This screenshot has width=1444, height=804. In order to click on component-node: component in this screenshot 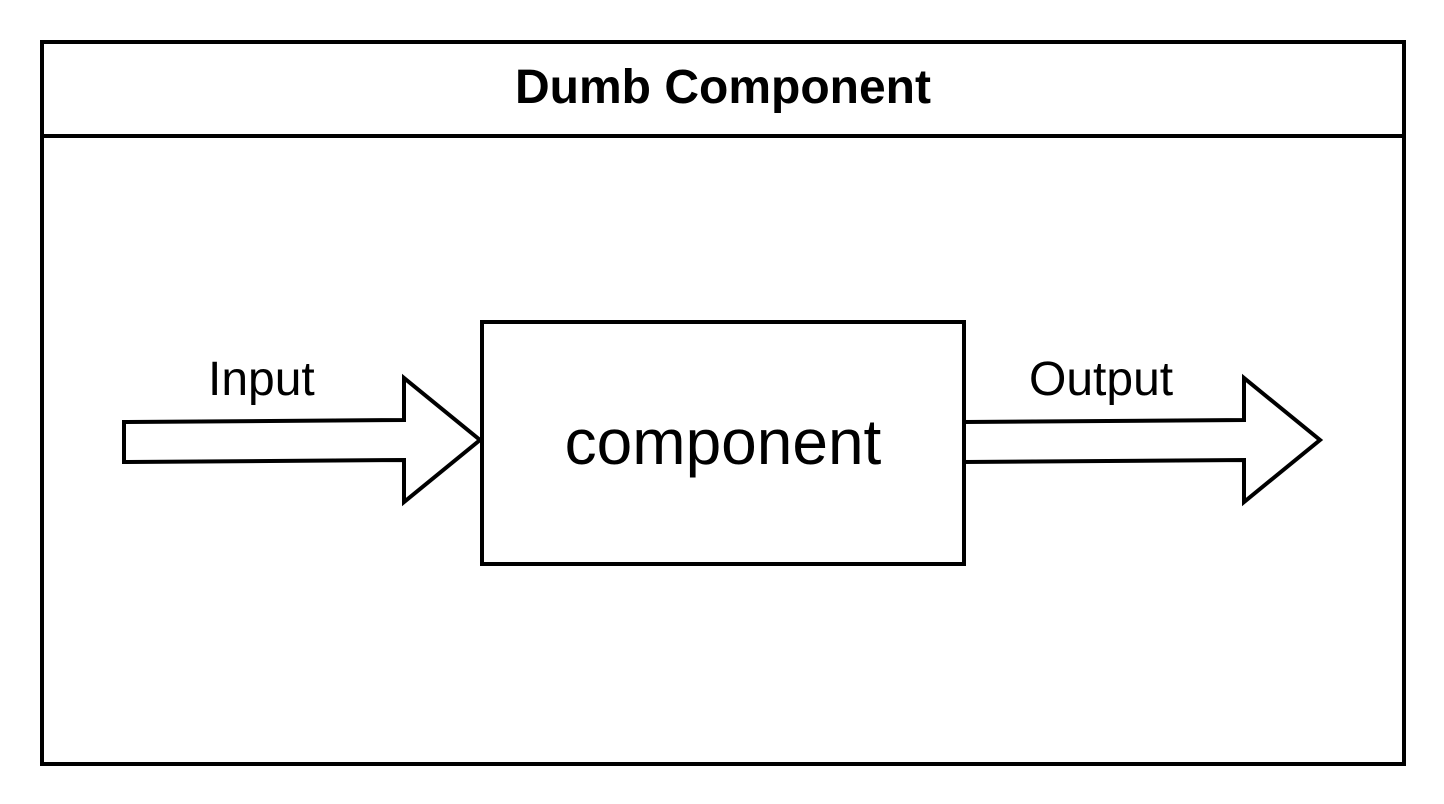, I will do `click(723, 443)`.